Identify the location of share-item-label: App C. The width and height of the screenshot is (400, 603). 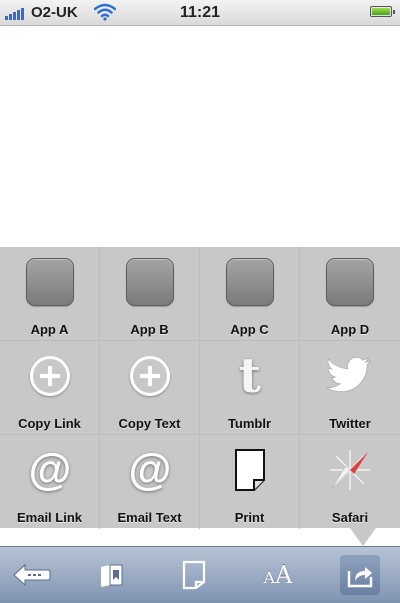
(249, 329).